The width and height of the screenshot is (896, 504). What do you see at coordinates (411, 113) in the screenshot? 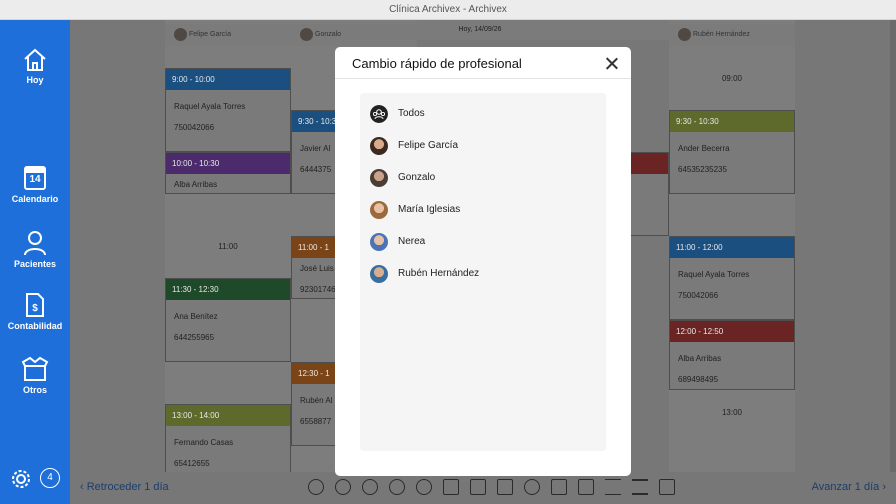
I see `professional-name: Todos` at bounding box center [411, 113].